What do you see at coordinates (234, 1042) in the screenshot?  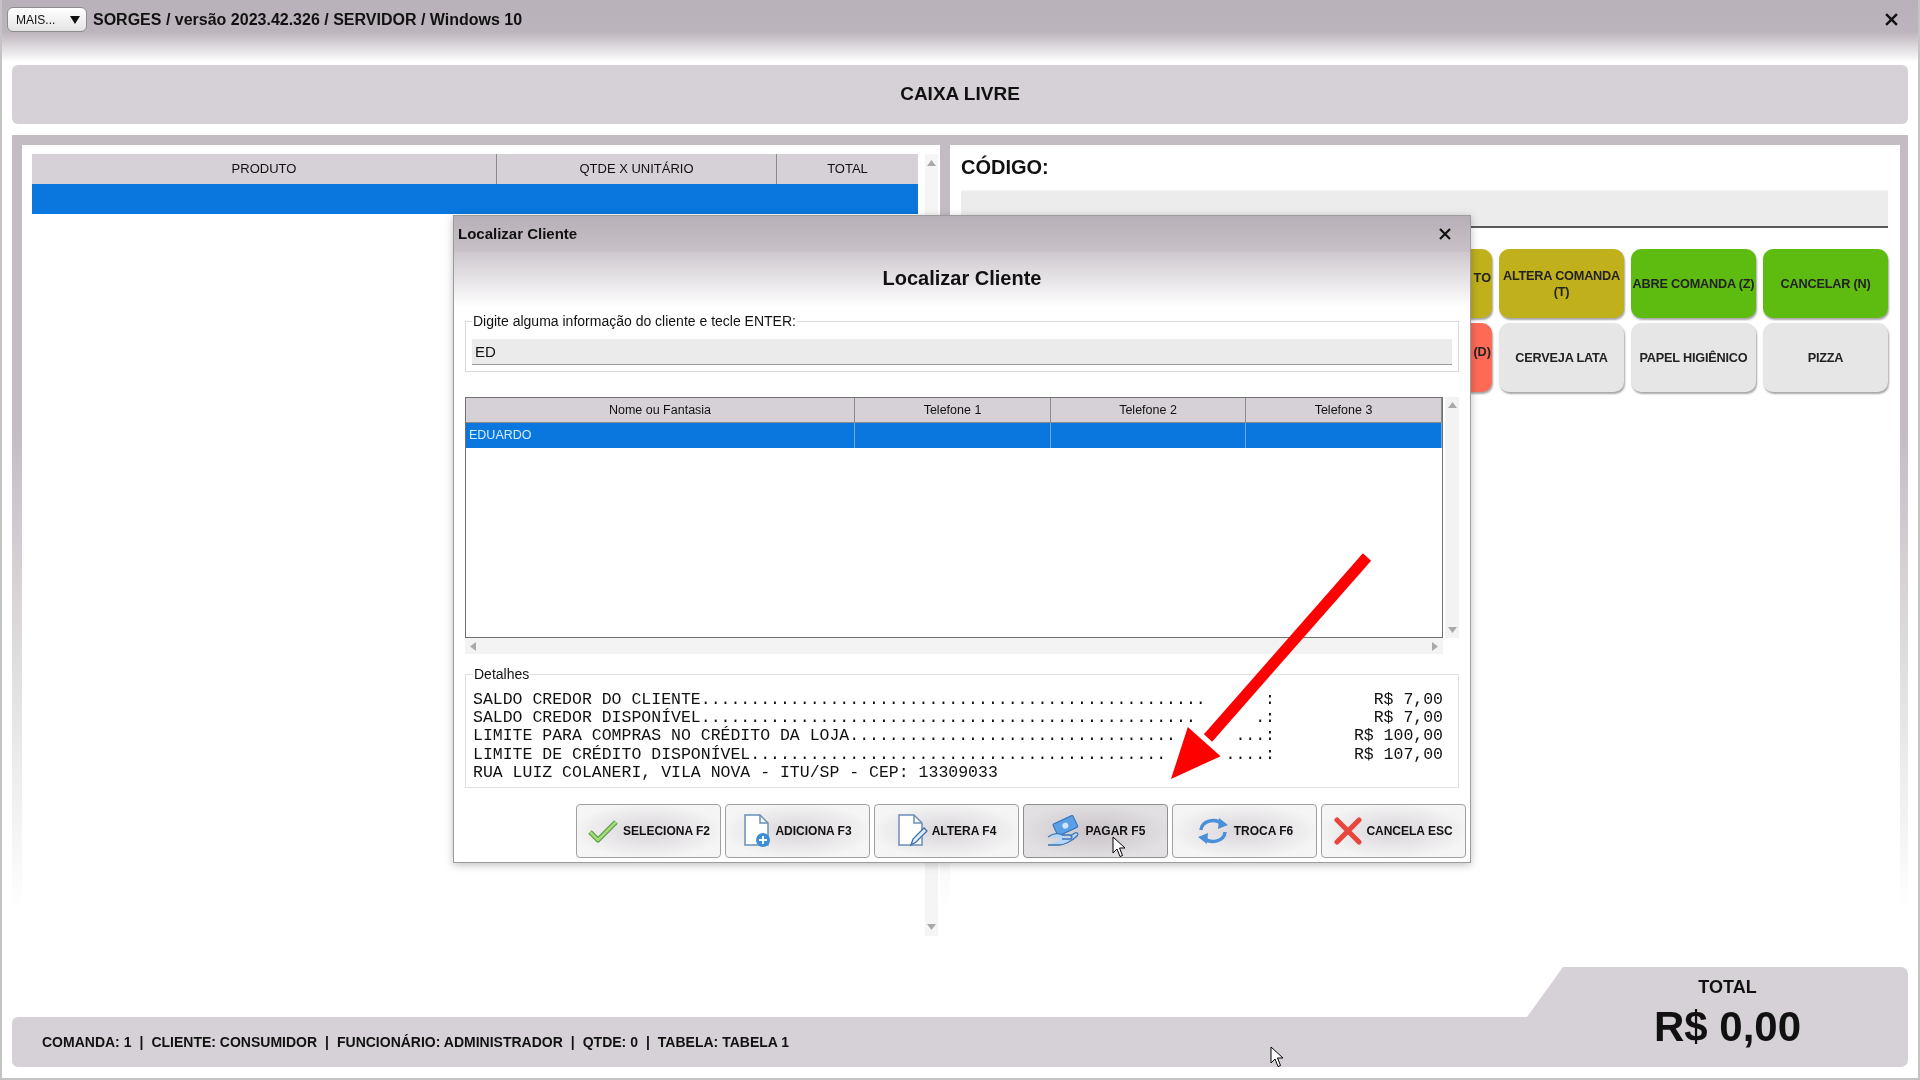 I see `status-field: CLIENTE: CONSUMIDOR` at bounding box center [234, 1042].